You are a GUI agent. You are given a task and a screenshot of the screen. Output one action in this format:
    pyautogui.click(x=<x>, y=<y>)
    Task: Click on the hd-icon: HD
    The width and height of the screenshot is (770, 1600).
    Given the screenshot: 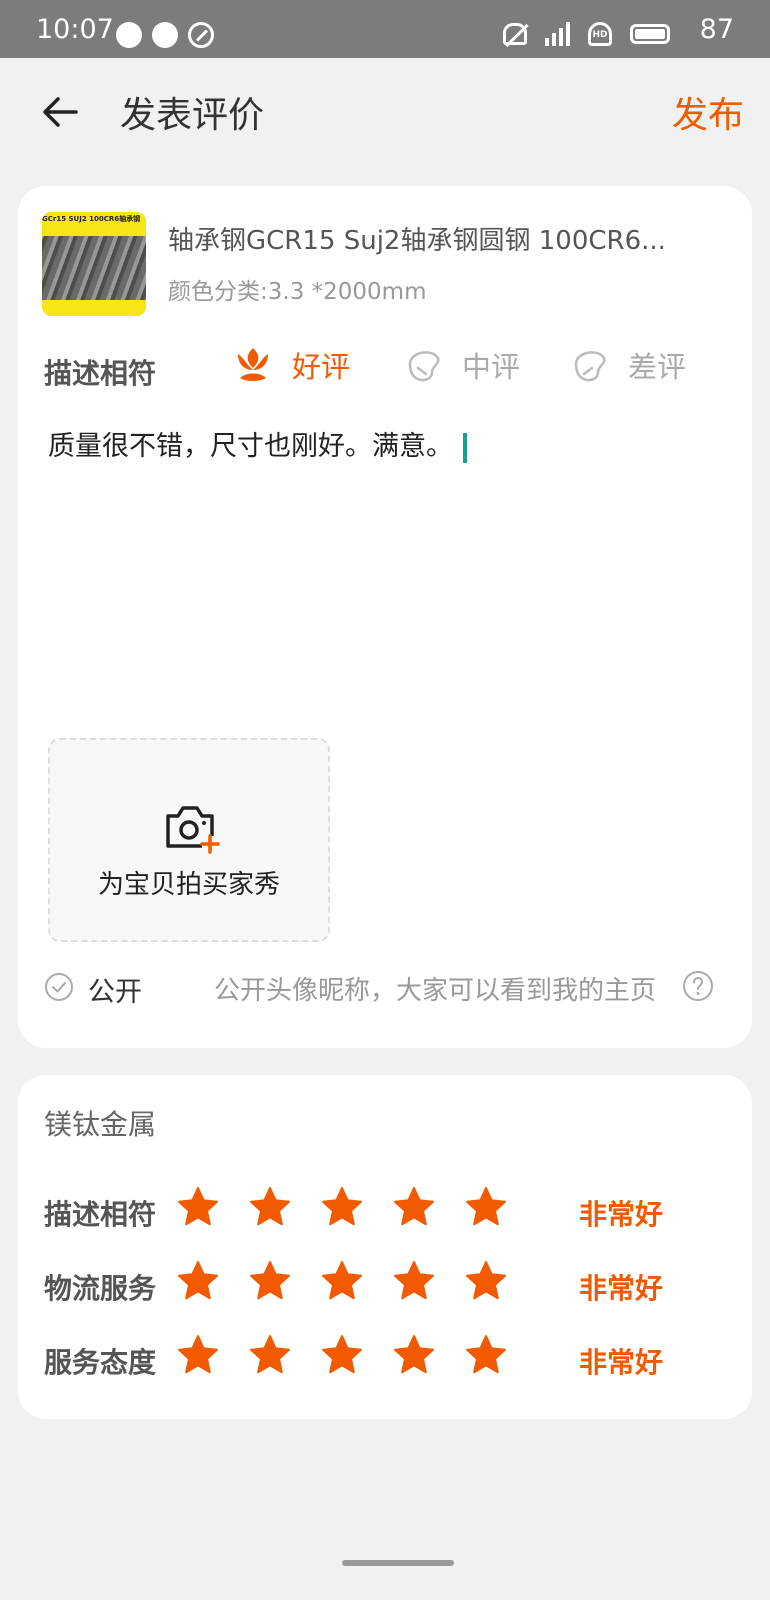 What is the action you would take?
    pyautogui.click(x=600, y=34)
    